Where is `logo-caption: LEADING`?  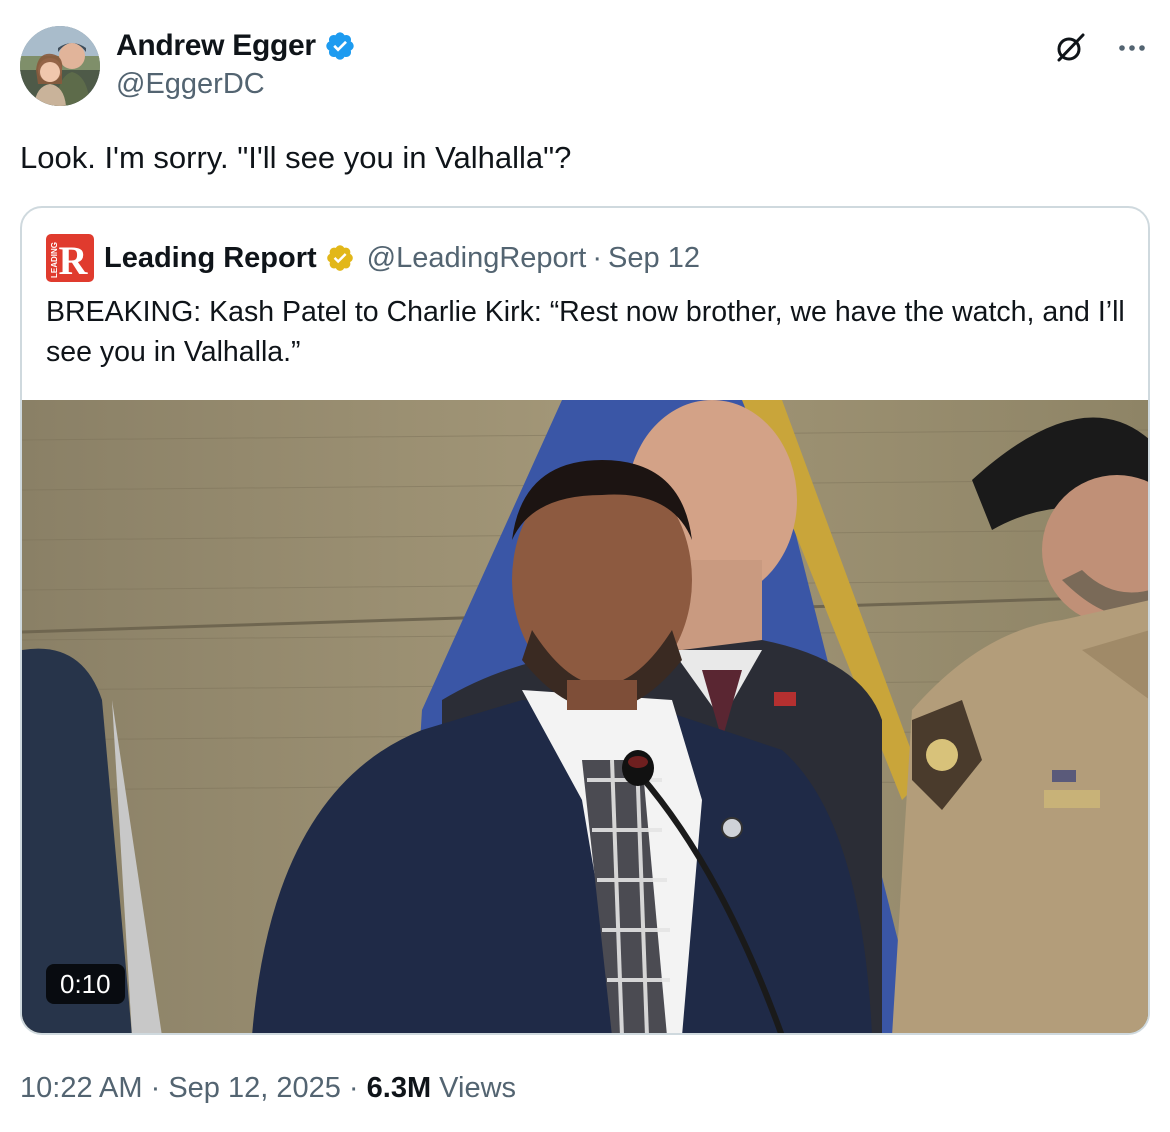 logo-caption: LEADING is located at coordinates (54, 260).